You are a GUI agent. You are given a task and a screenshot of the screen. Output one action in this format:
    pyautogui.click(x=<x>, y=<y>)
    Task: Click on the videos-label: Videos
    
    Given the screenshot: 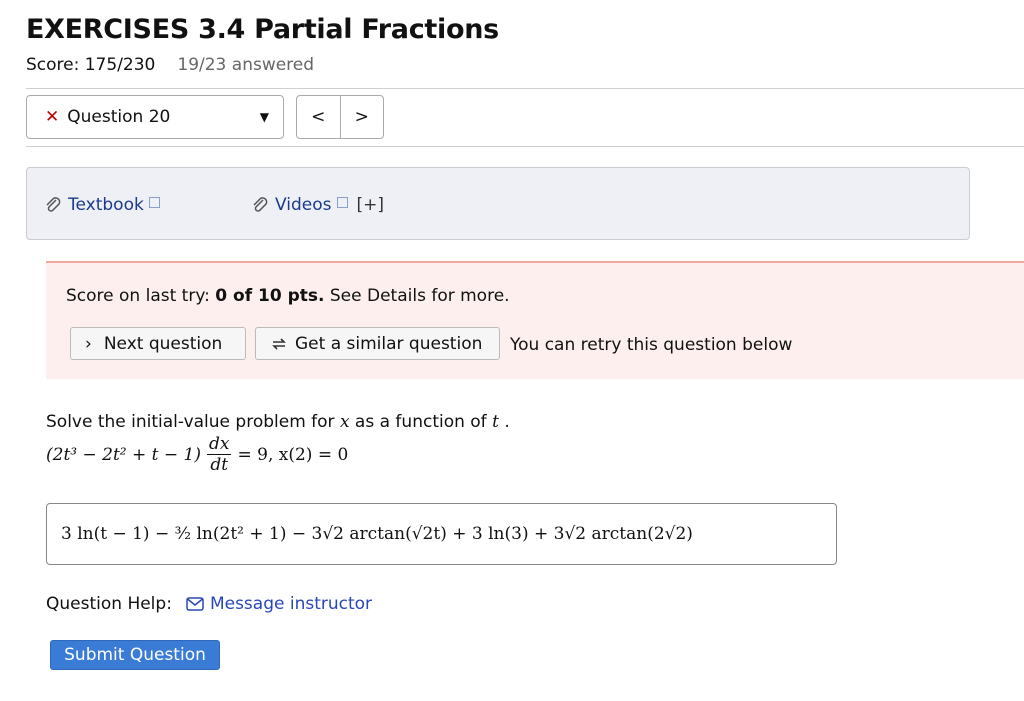 What is the action you would take?
    pyautogui.click(x=303, y=205)
    